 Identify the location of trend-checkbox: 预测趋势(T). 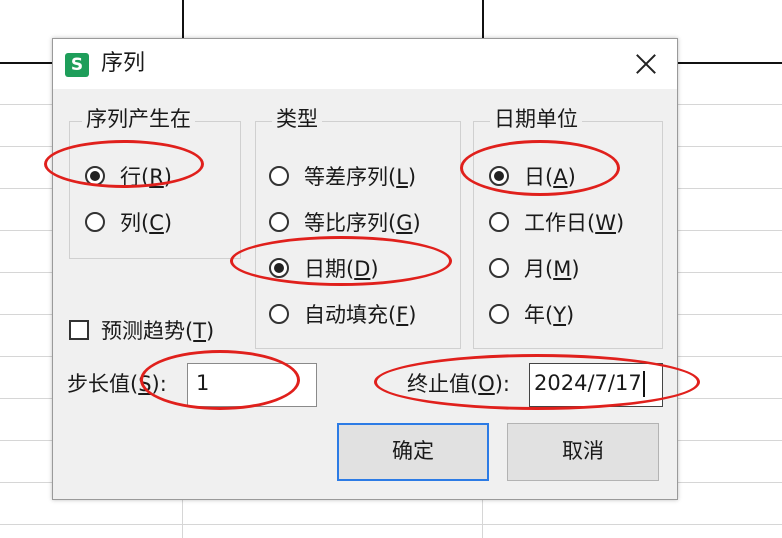
(141, 330).